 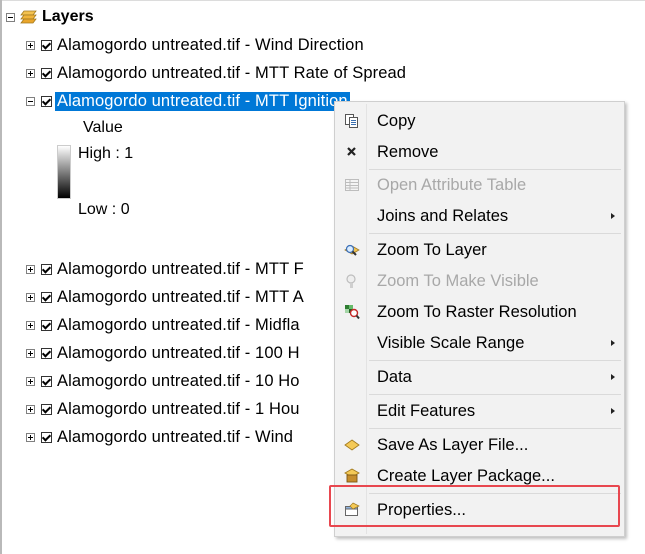 I want to click on zoom-to-layer-icon, so click(x=352, y=250).